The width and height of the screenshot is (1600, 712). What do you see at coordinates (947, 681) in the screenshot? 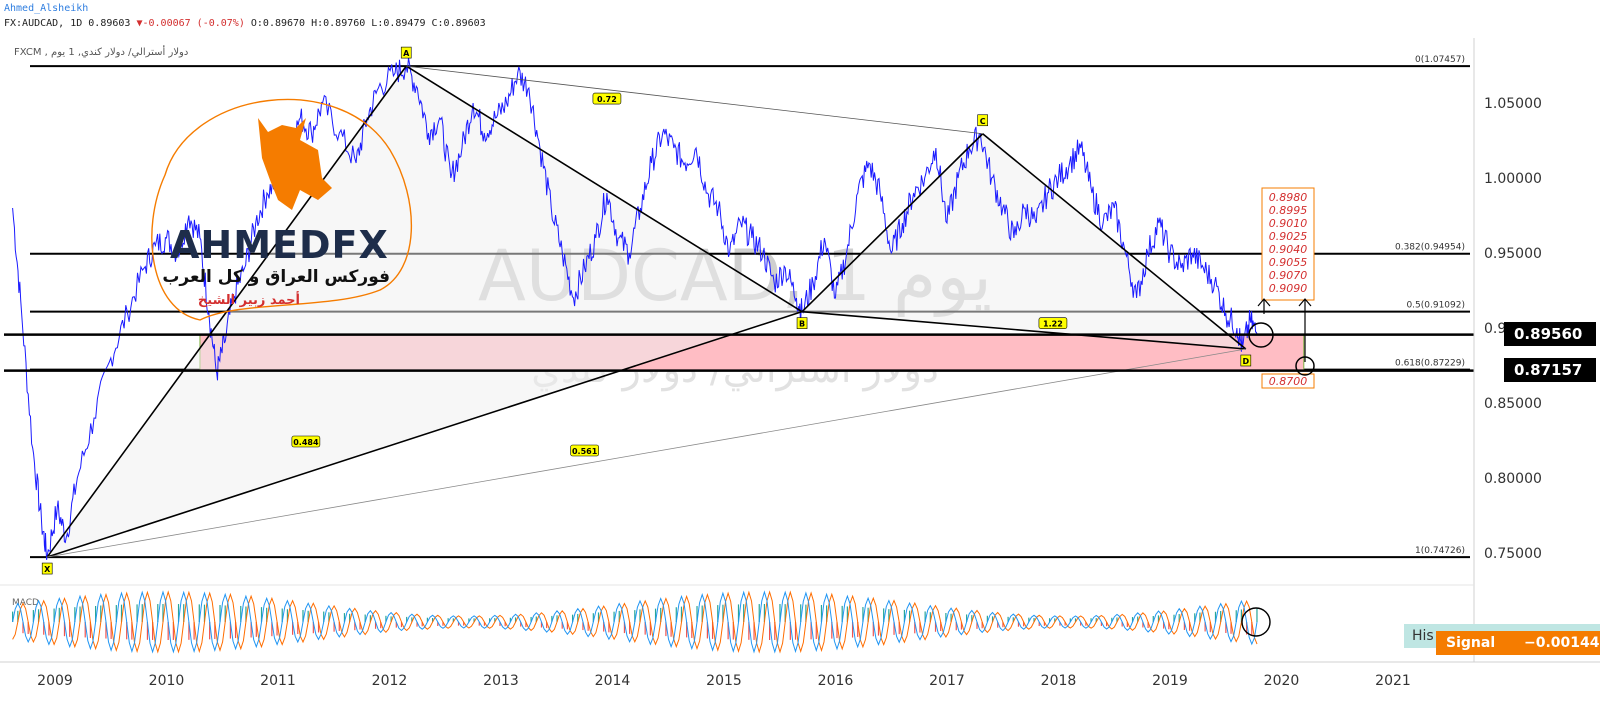
I see `x-tick-label: 2017` at bounding box center [947, 681].